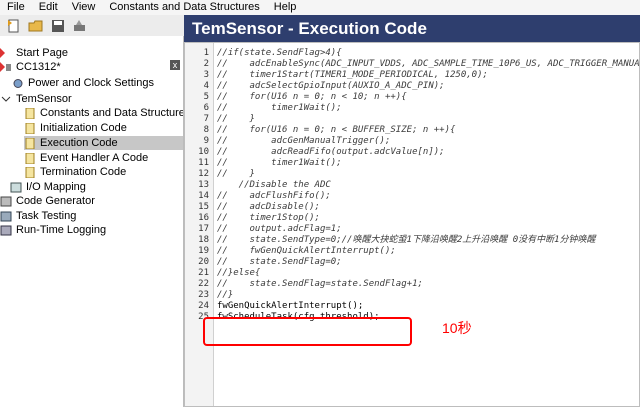  What do you see at coordinates (84, 7) in the screenshot?
I see `menu-view: View` at bounding box center [84, 7].